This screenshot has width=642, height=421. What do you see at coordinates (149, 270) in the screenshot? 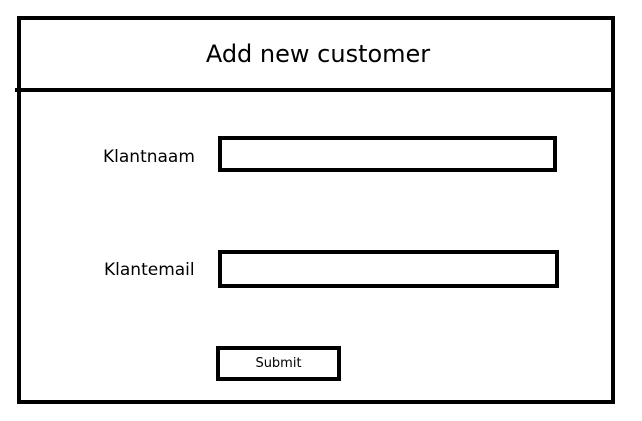
I see `customer-email-label: Klantemail` at bounding box center [149, 270].